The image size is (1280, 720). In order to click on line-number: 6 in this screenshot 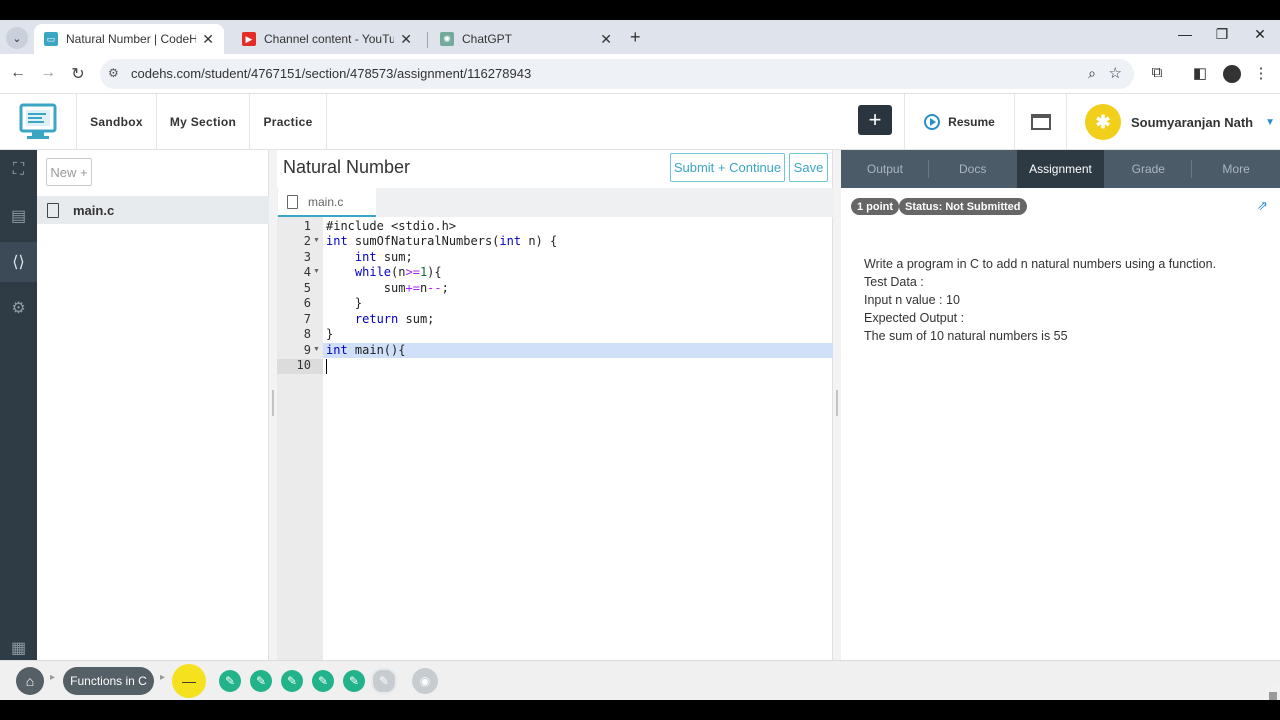, I will do `click(307, 303)`.